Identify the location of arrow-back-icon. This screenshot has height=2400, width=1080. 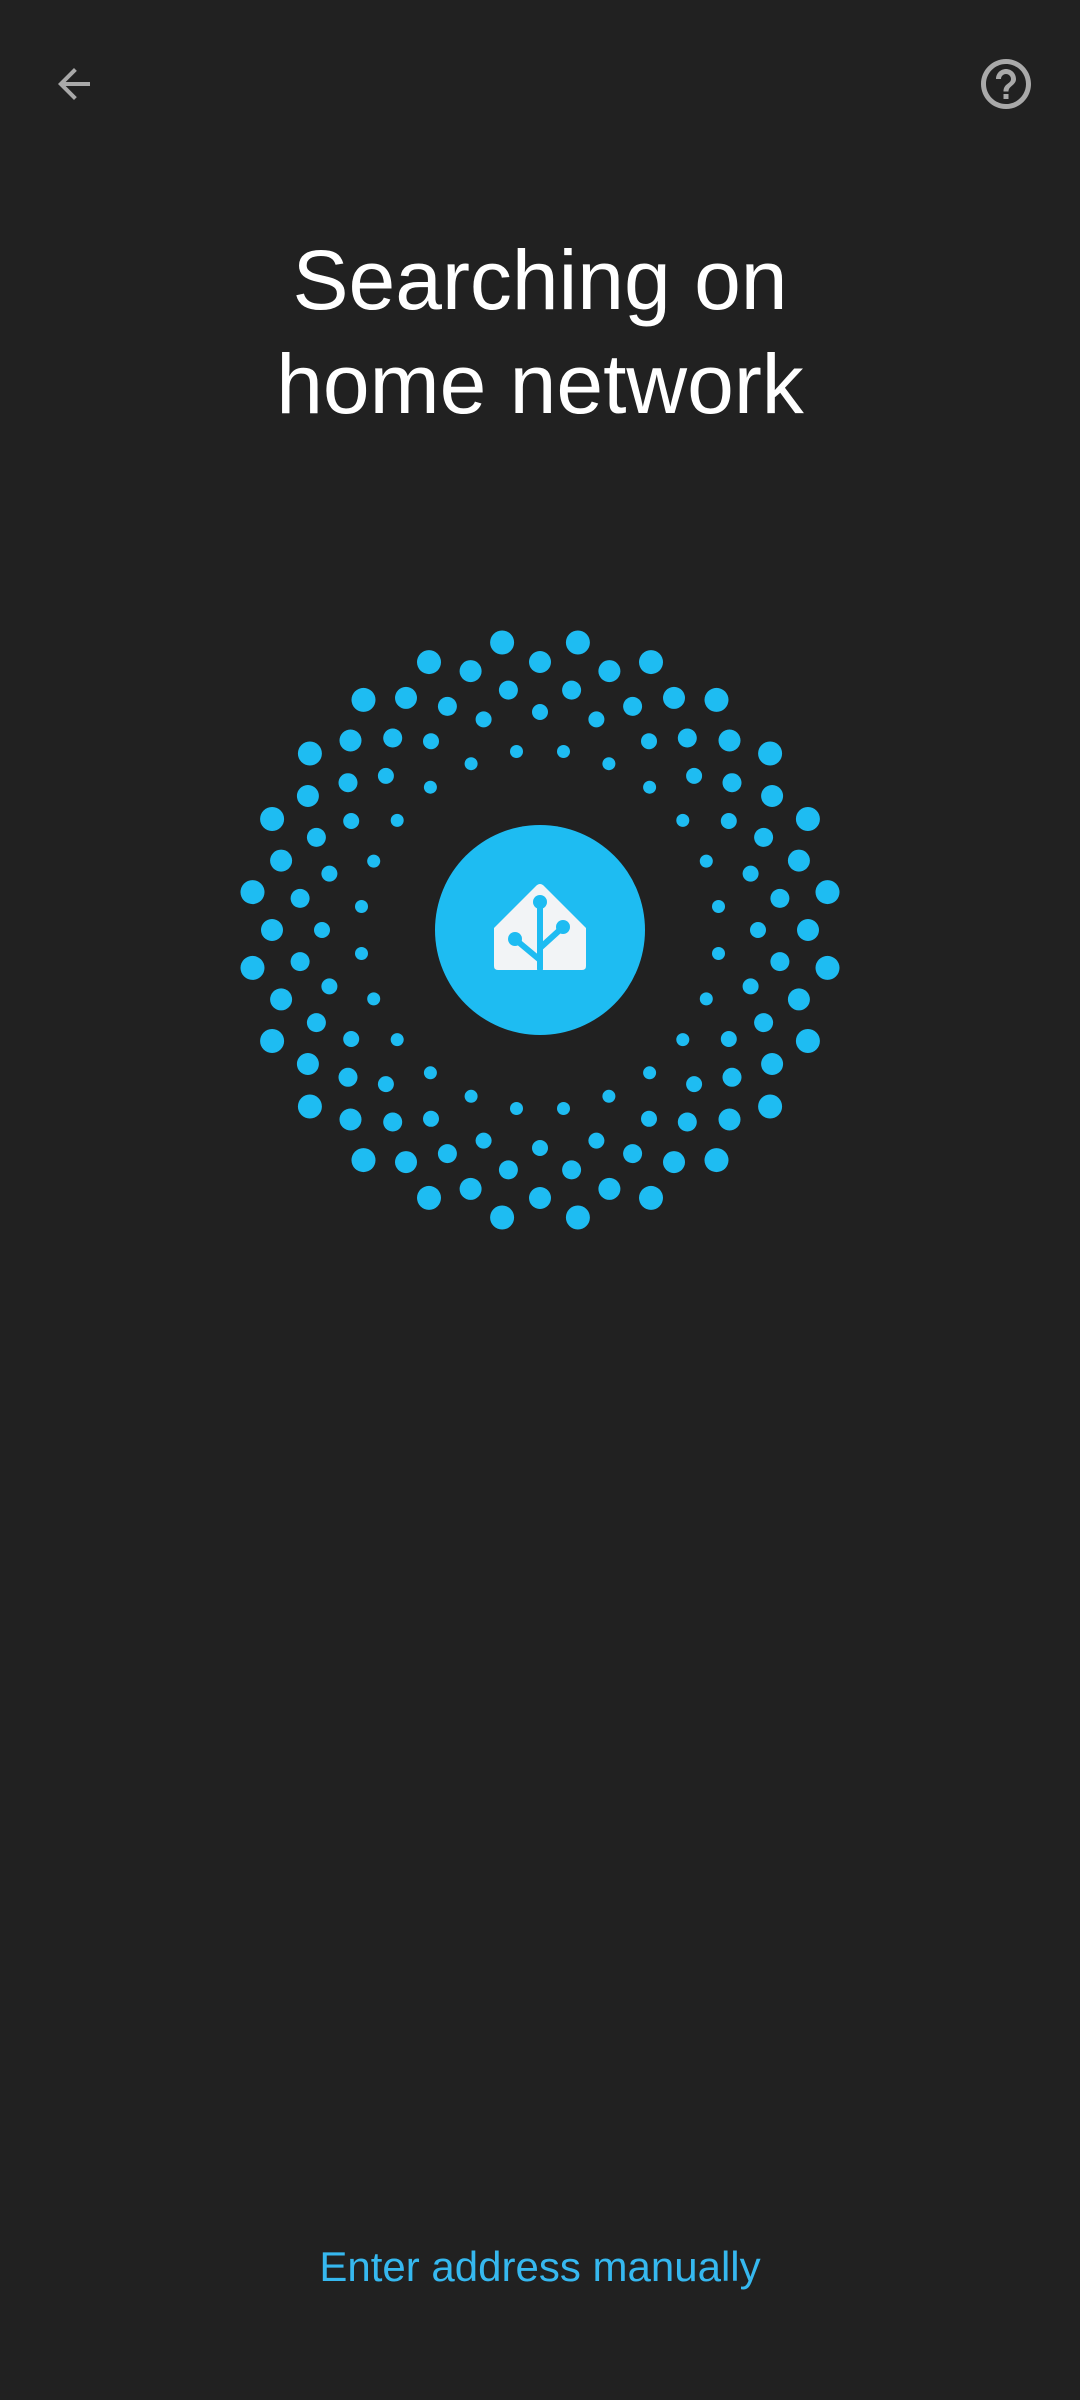
(74, 84).